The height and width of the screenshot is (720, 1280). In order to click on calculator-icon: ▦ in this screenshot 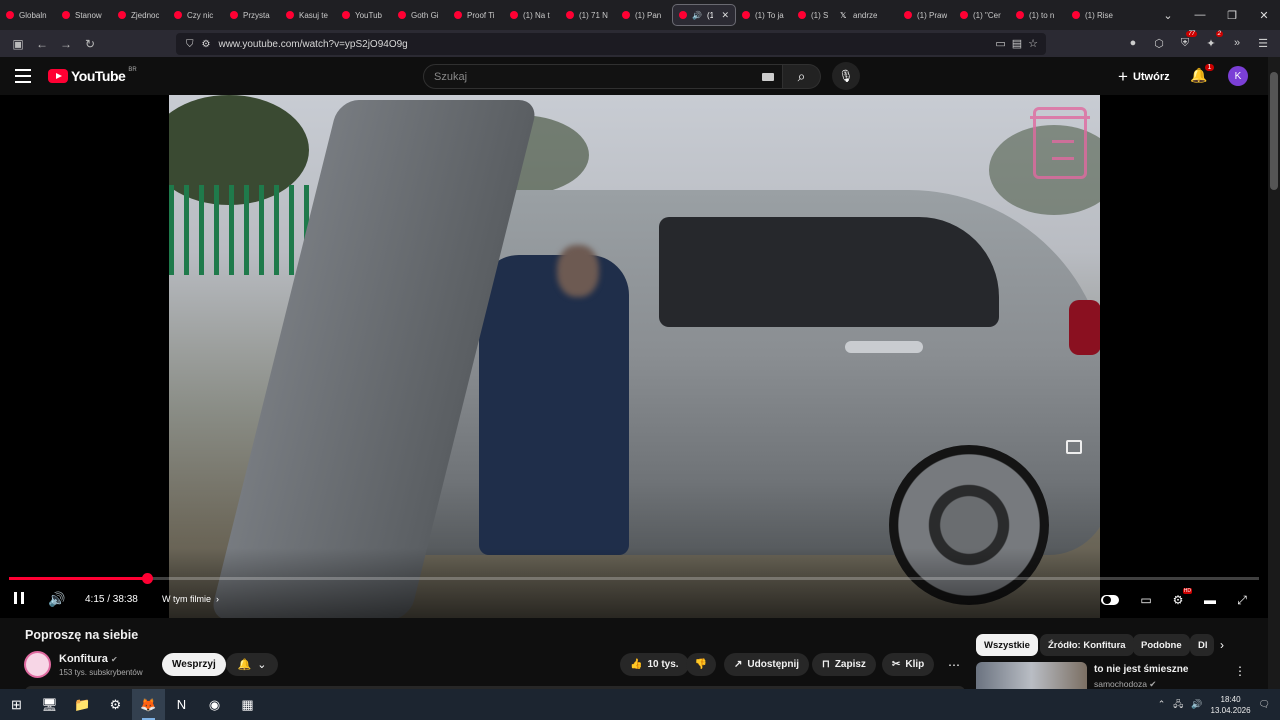, I will do `click(247, 704)`.